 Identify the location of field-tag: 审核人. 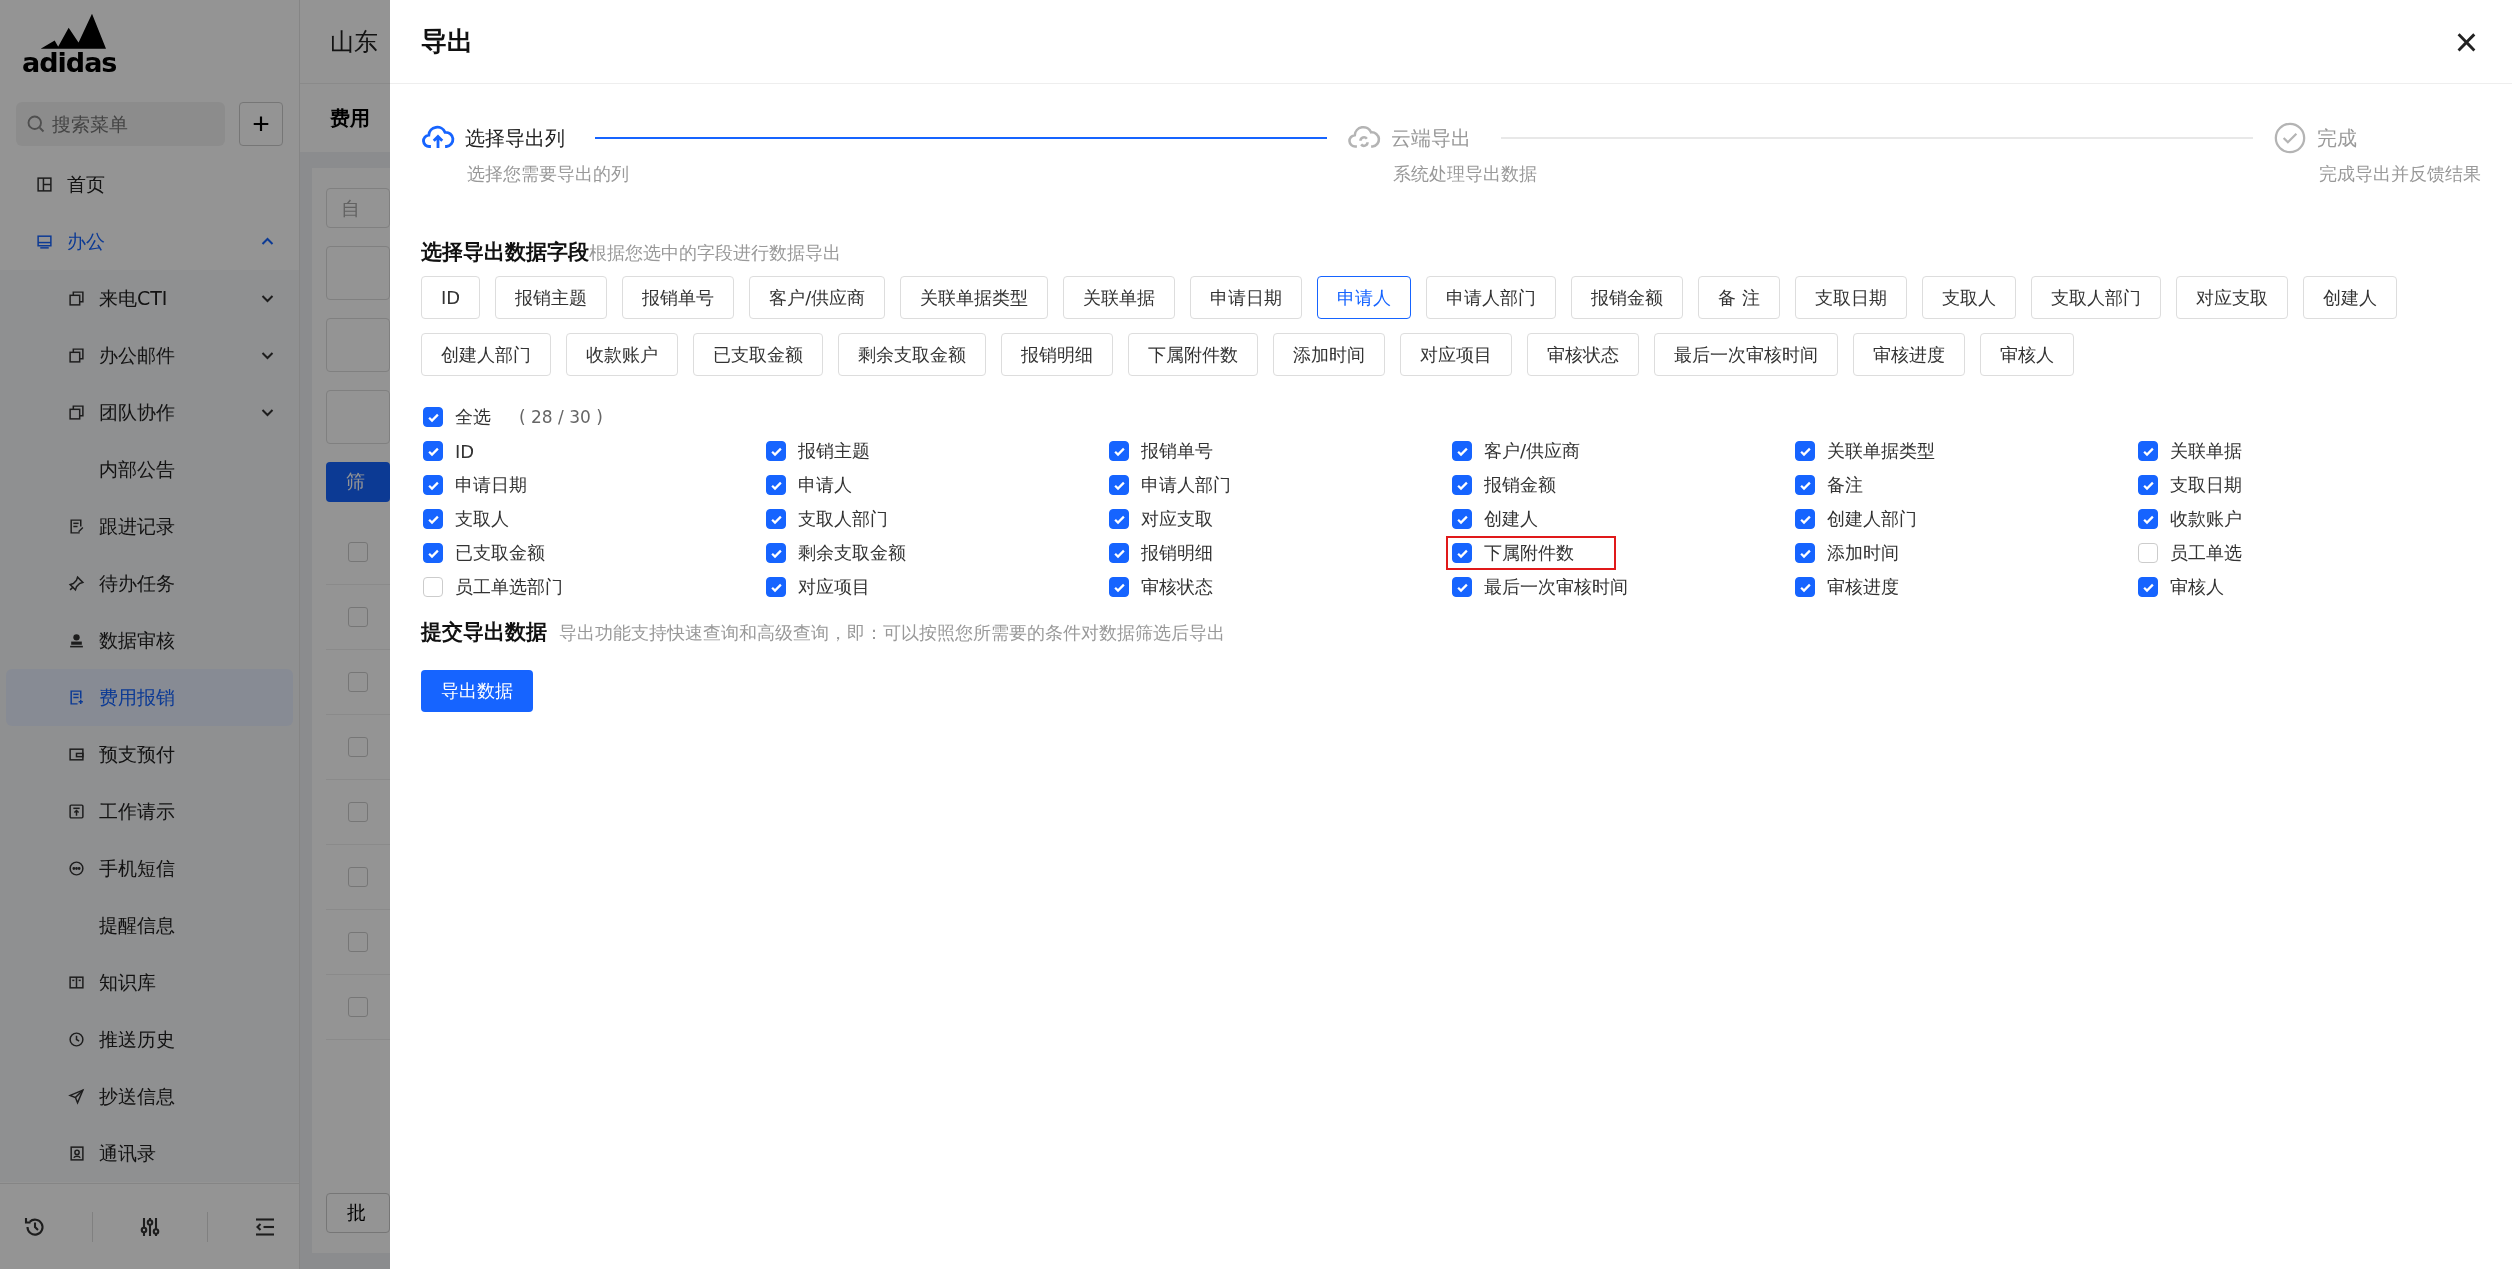
(2027, 354).